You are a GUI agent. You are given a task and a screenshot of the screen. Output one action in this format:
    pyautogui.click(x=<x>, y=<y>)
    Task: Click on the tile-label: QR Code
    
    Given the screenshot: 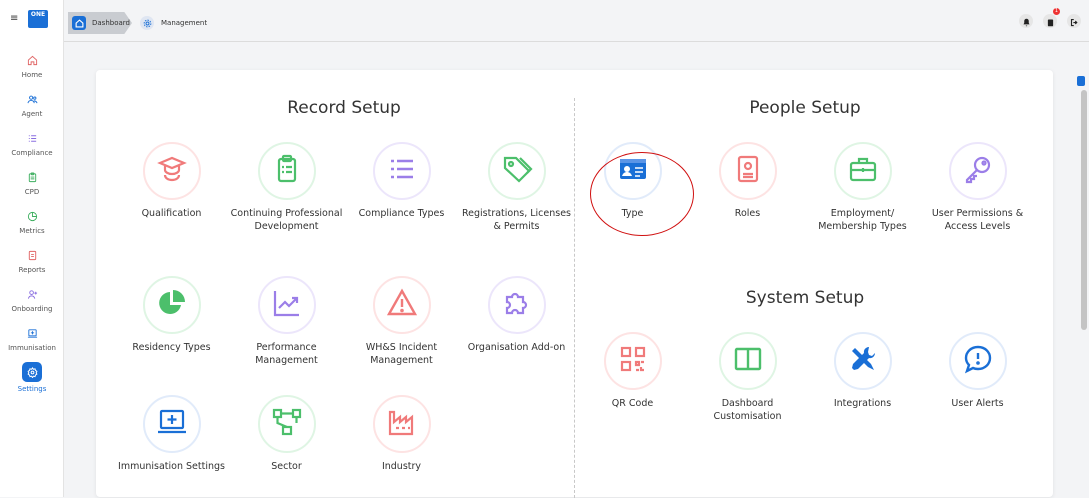 What is the action you would take?
    pyautogui.click(x=632, y=403)
    